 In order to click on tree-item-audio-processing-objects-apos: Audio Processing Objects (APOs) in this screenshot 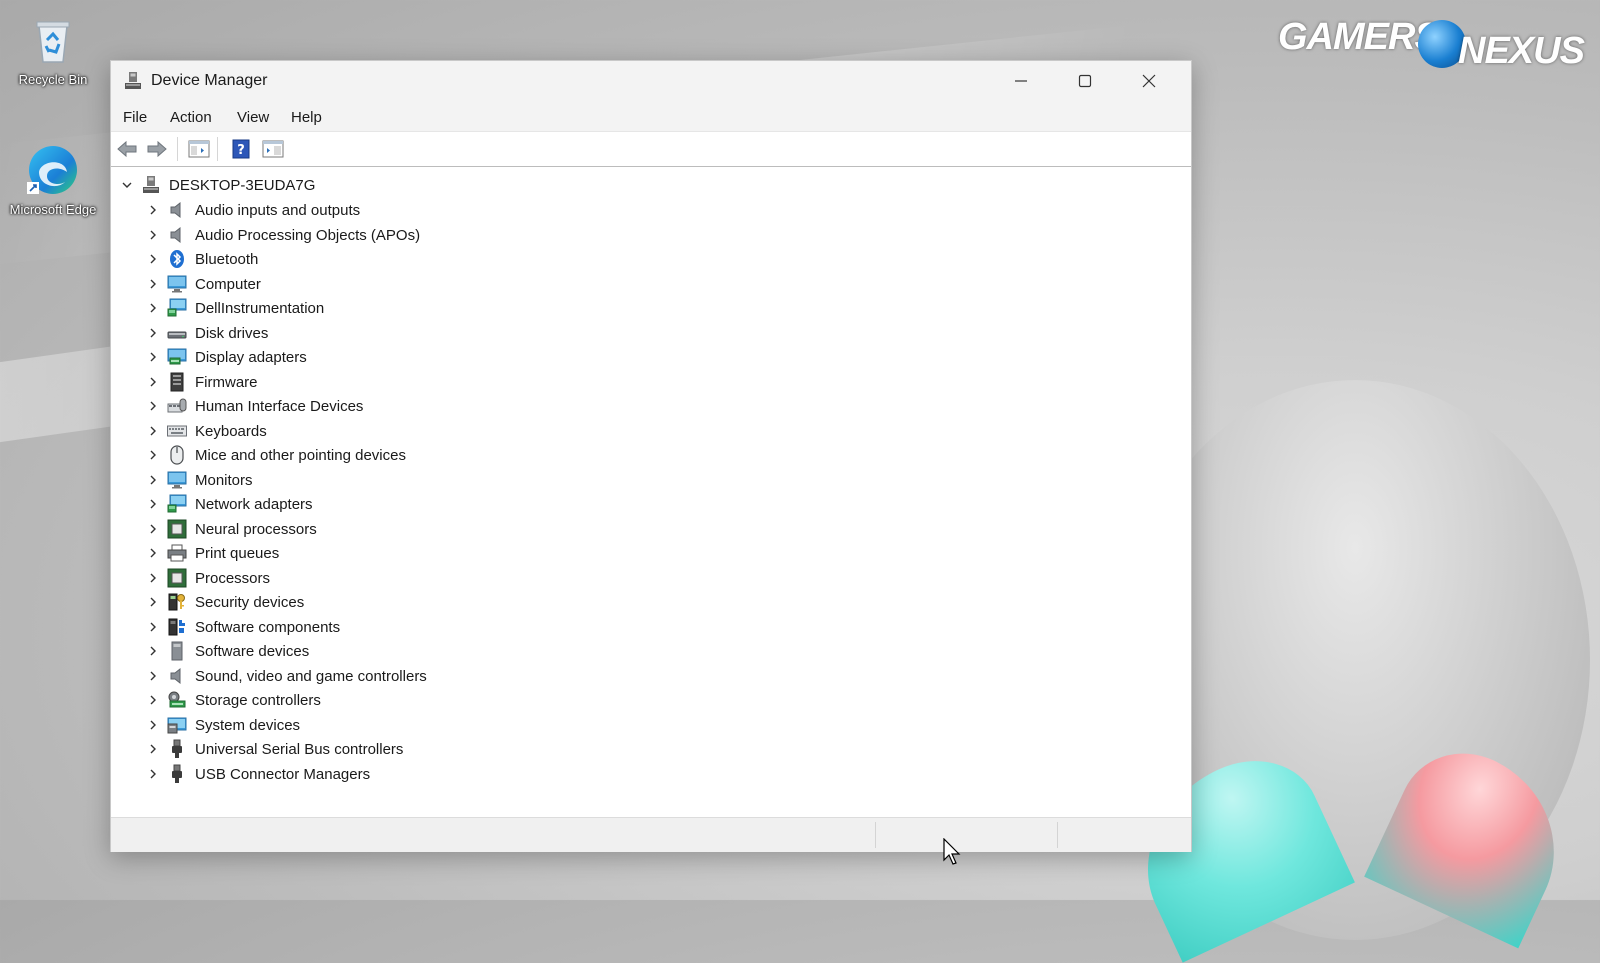, I will do `click(411, 235)`.